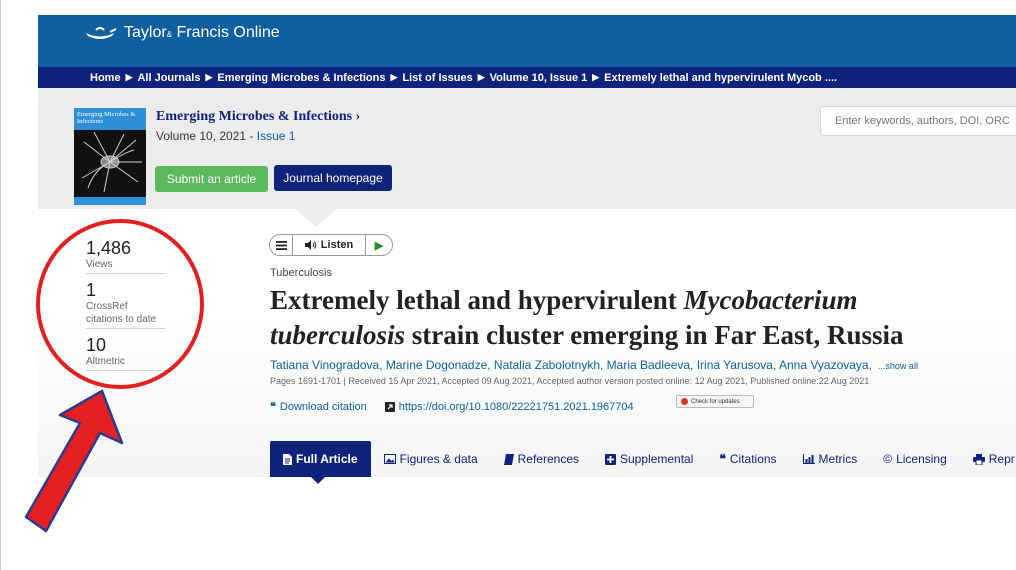 This screenshot has width=1016, height=570. I want to click on logo-text-rest: Francis Online, so click(228, 32).